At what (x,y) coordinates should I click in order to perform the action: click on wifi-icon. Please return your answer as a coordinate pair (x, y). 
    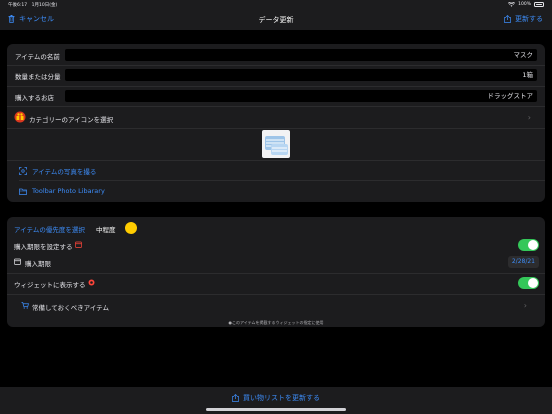
    Looking at the image, I should click on (512, 4).